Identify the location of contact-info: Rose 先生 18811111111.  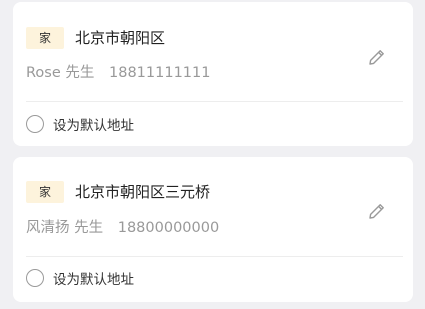
(118, 73).